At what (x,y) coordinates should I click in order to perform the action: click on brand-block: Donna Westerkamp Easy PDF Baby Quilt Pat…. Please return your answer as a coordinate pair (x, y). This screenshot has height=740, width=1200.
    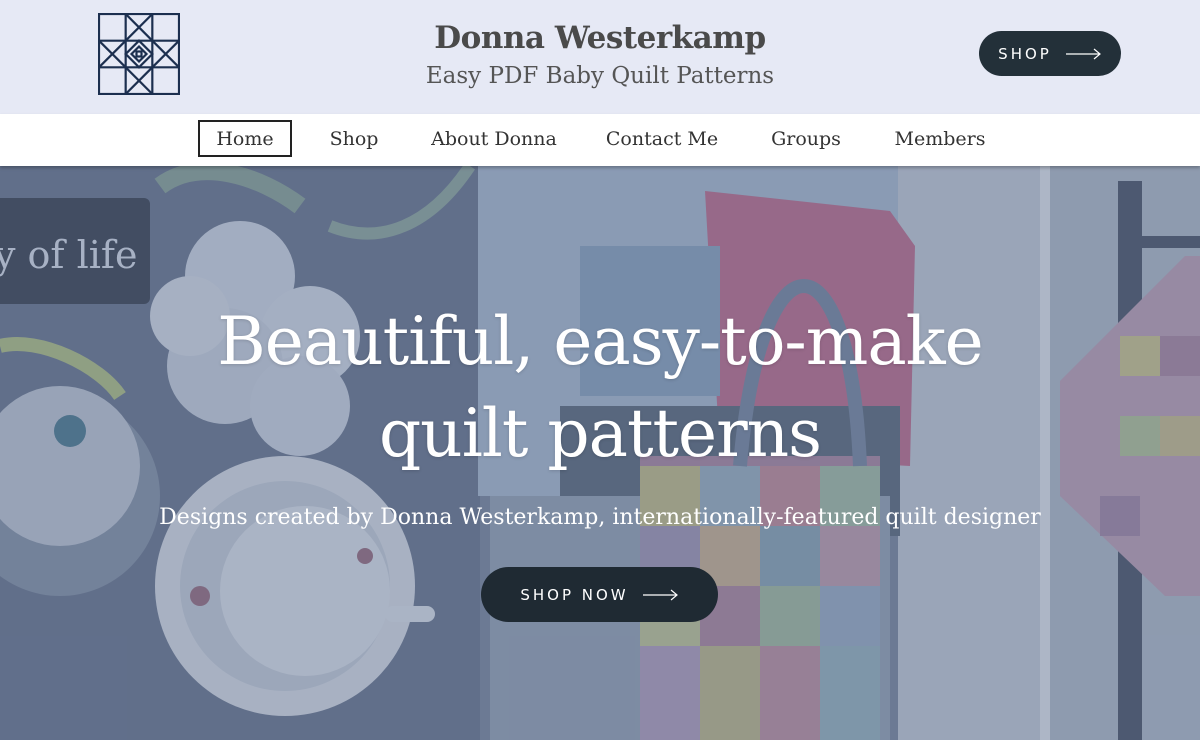
    Looking at the image, I should click on (600, 56).